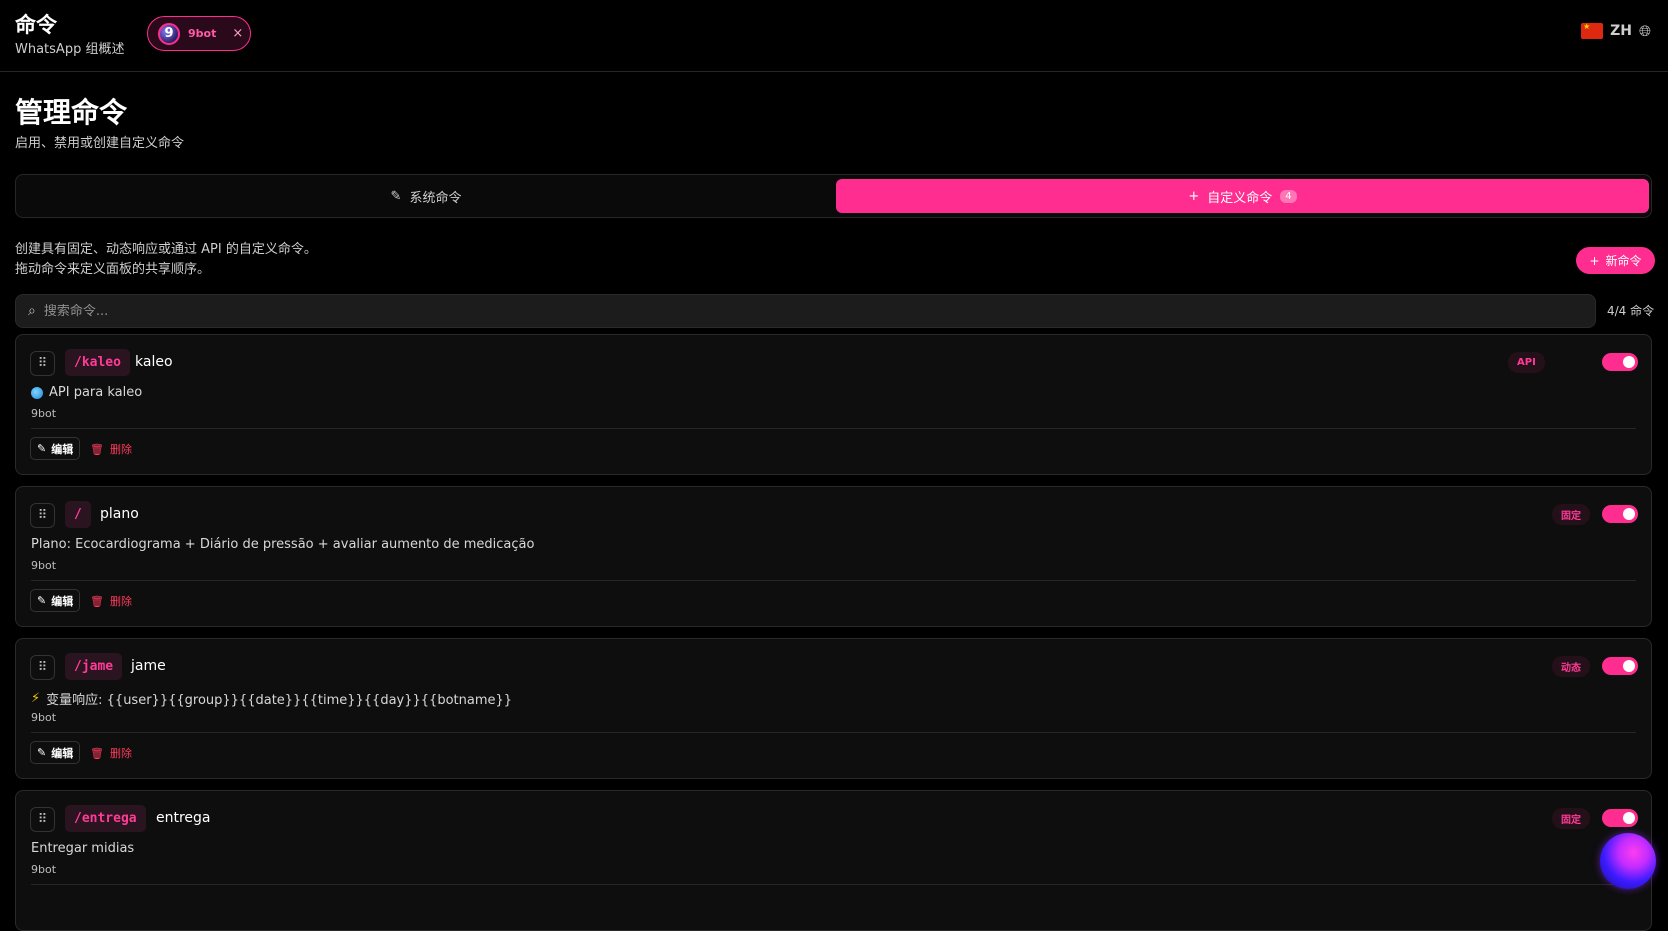 This screenshot has width=1668, height=931. Describe the element at coordinates (148, 666) in the screenshot. I see `command-name: jame` at that location.